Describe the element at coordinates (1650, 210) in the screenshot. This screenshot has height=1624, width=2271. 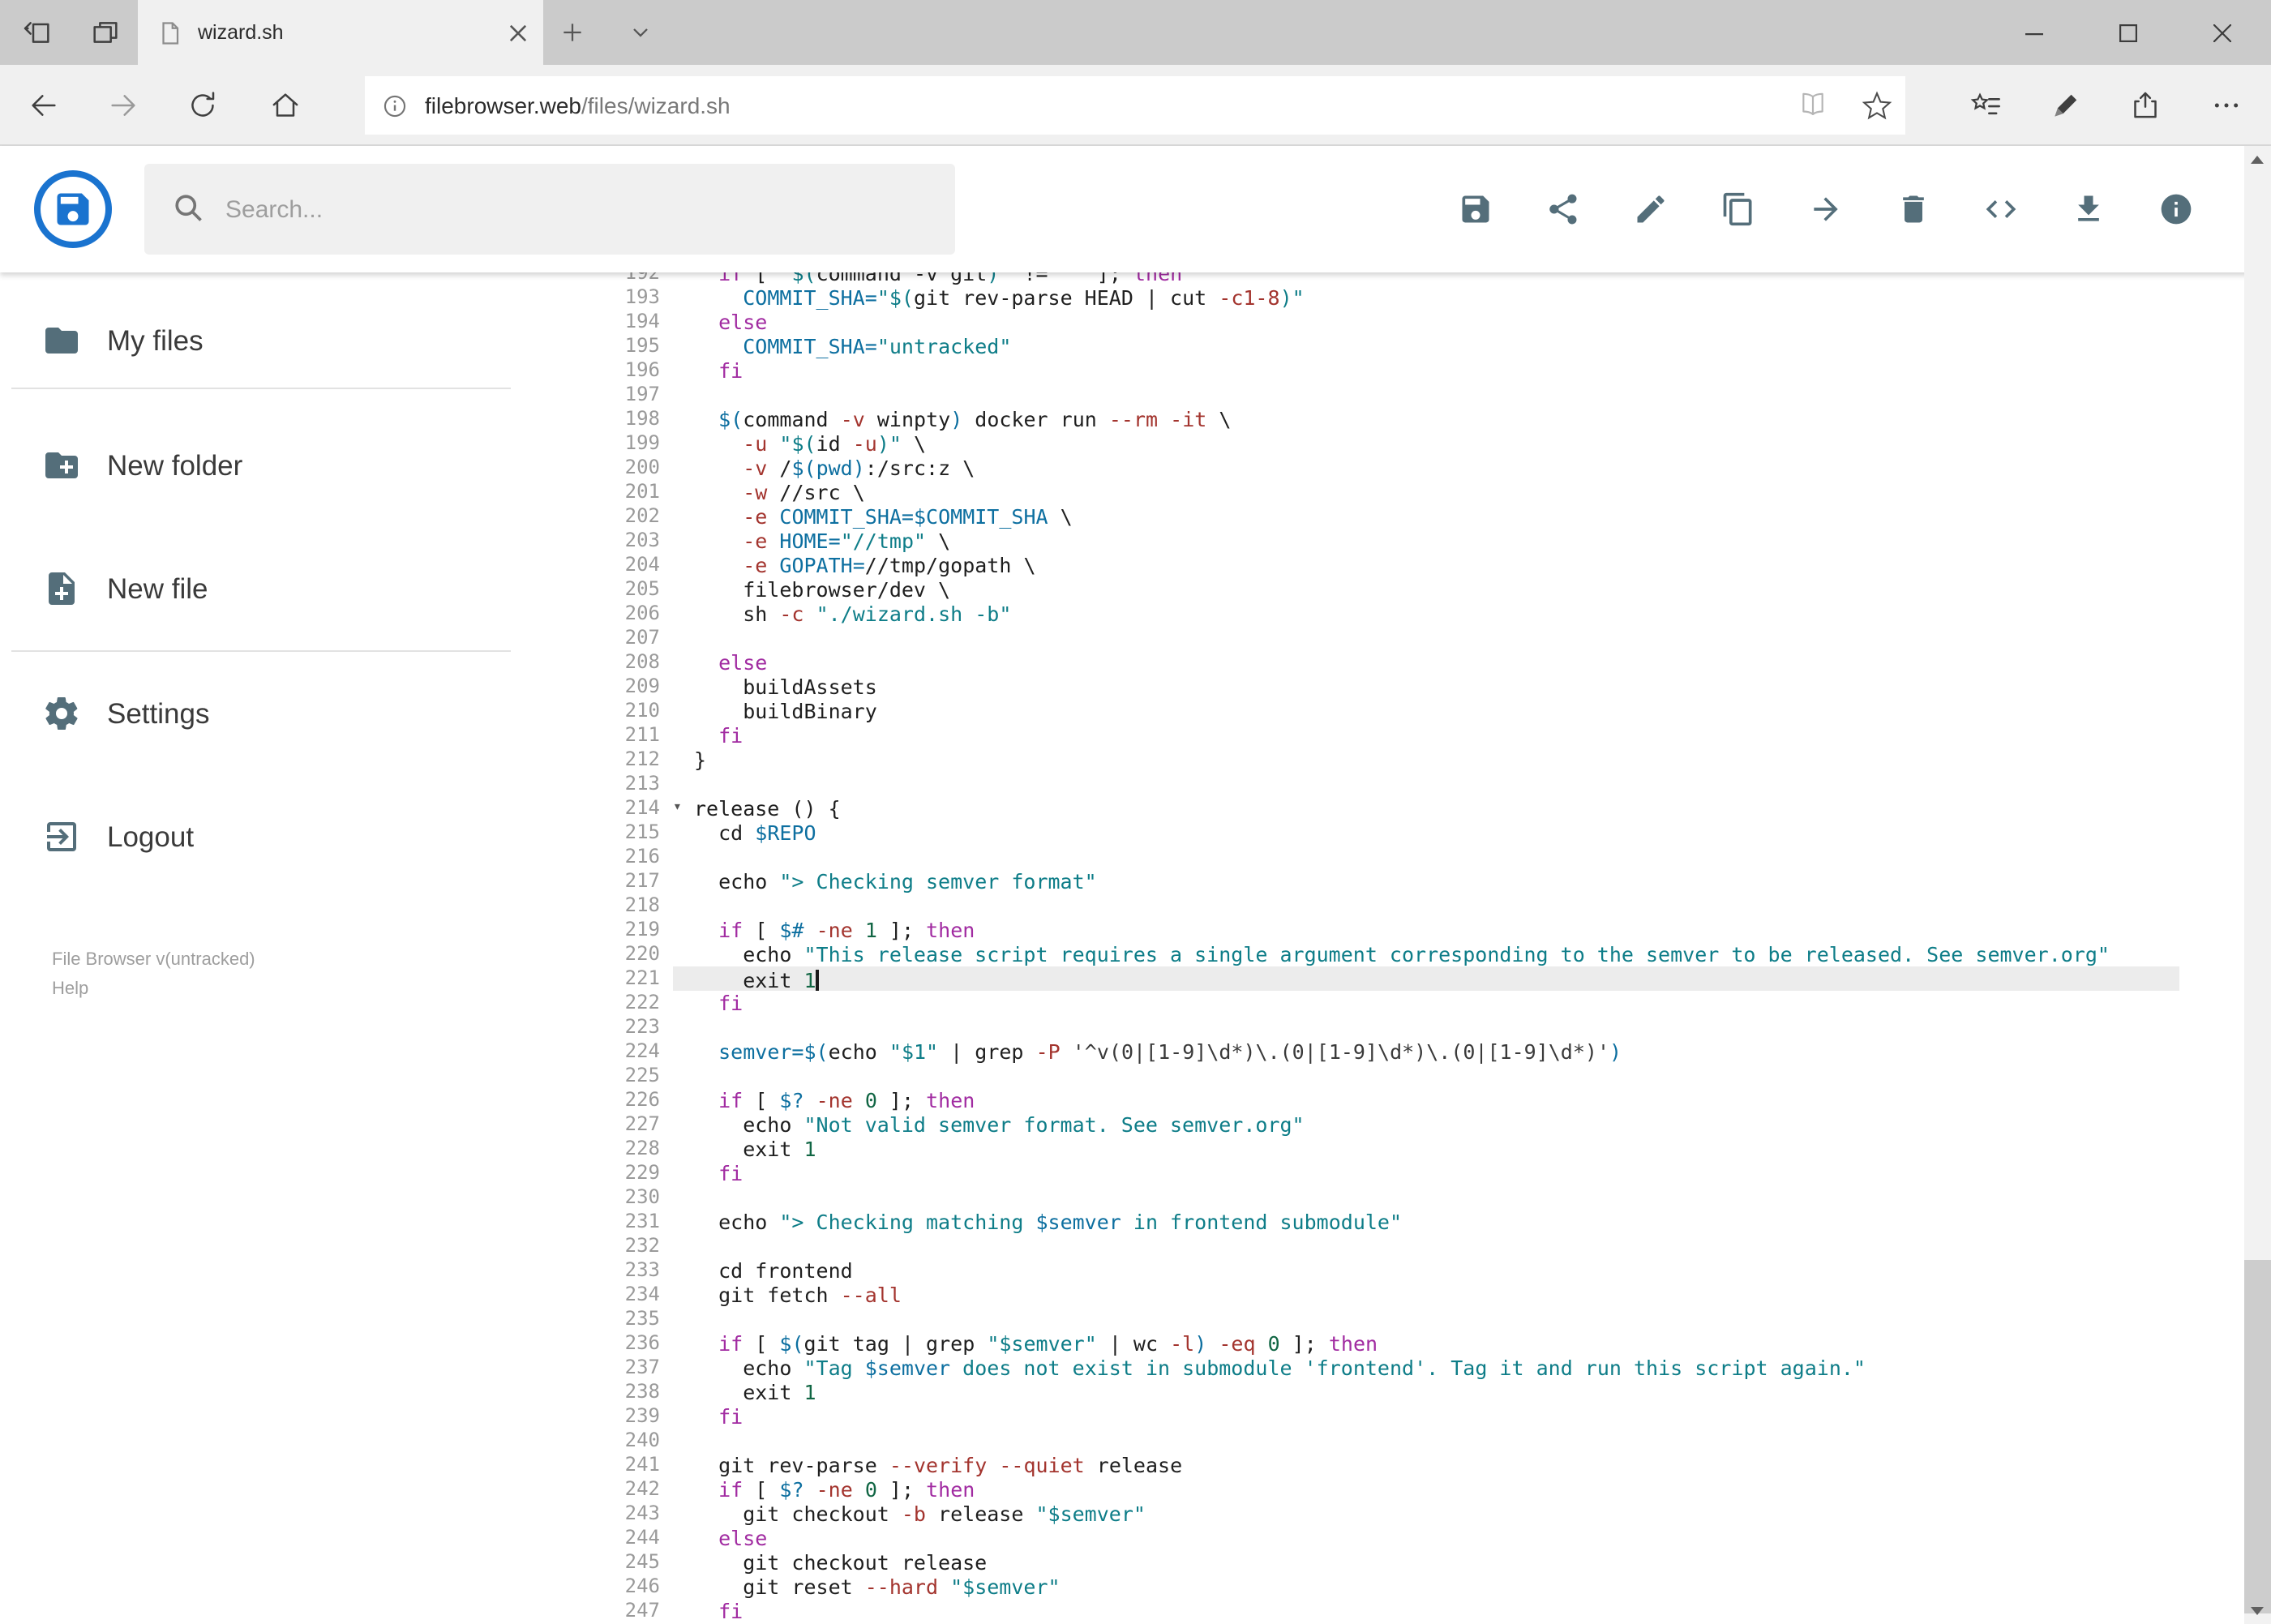
I see `rename-button` at that location.